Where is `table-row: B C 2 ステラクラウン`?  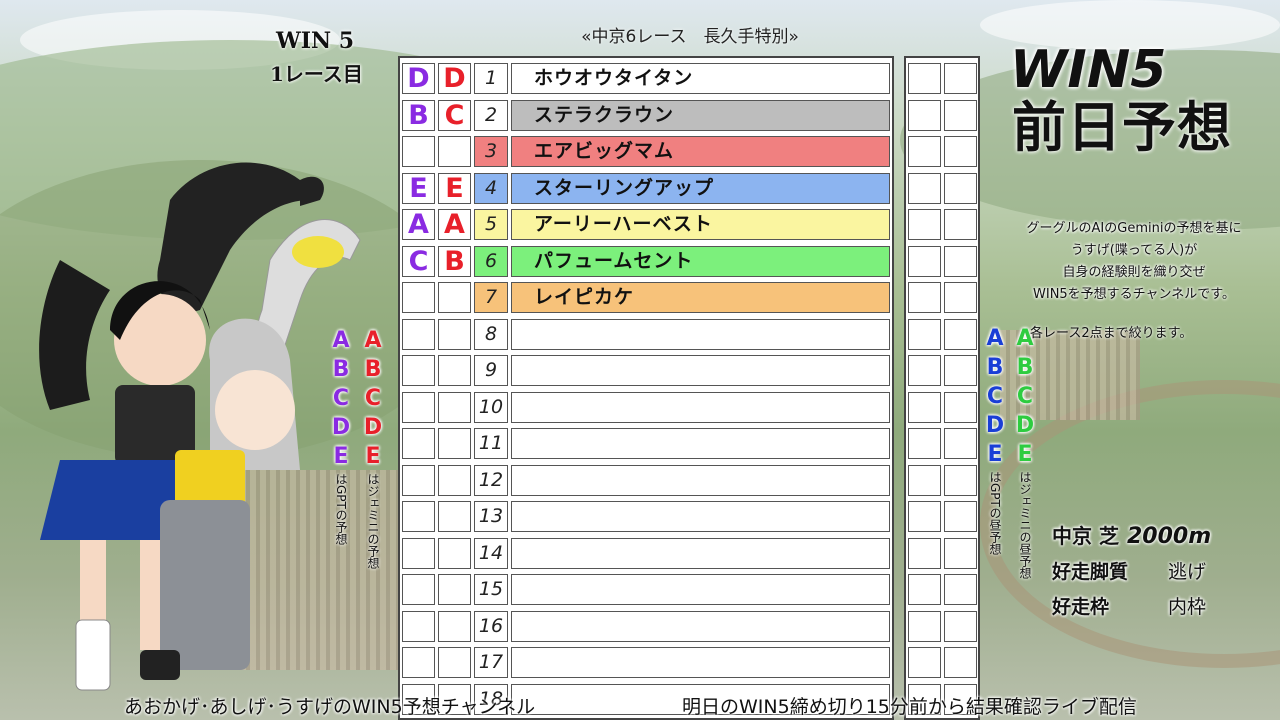 table-row: B C 2 ステラクラウン is located at coordinates (646, 115).